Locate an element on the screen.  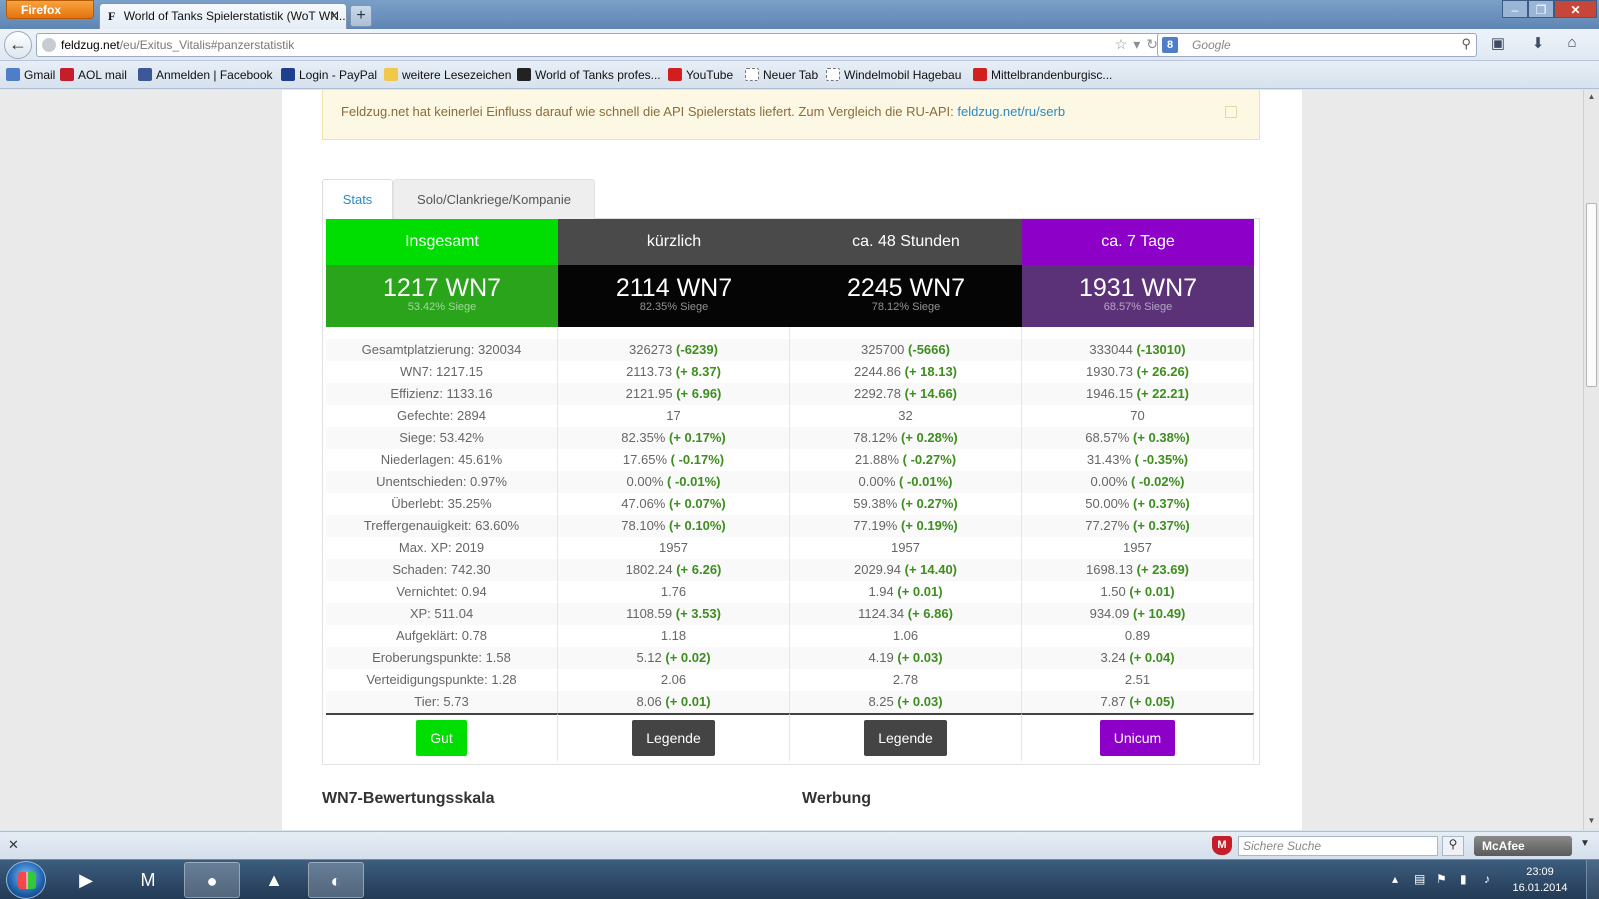
stat-row: 1698.13 (+ 23.69) is located at coordinates (1137, 570).